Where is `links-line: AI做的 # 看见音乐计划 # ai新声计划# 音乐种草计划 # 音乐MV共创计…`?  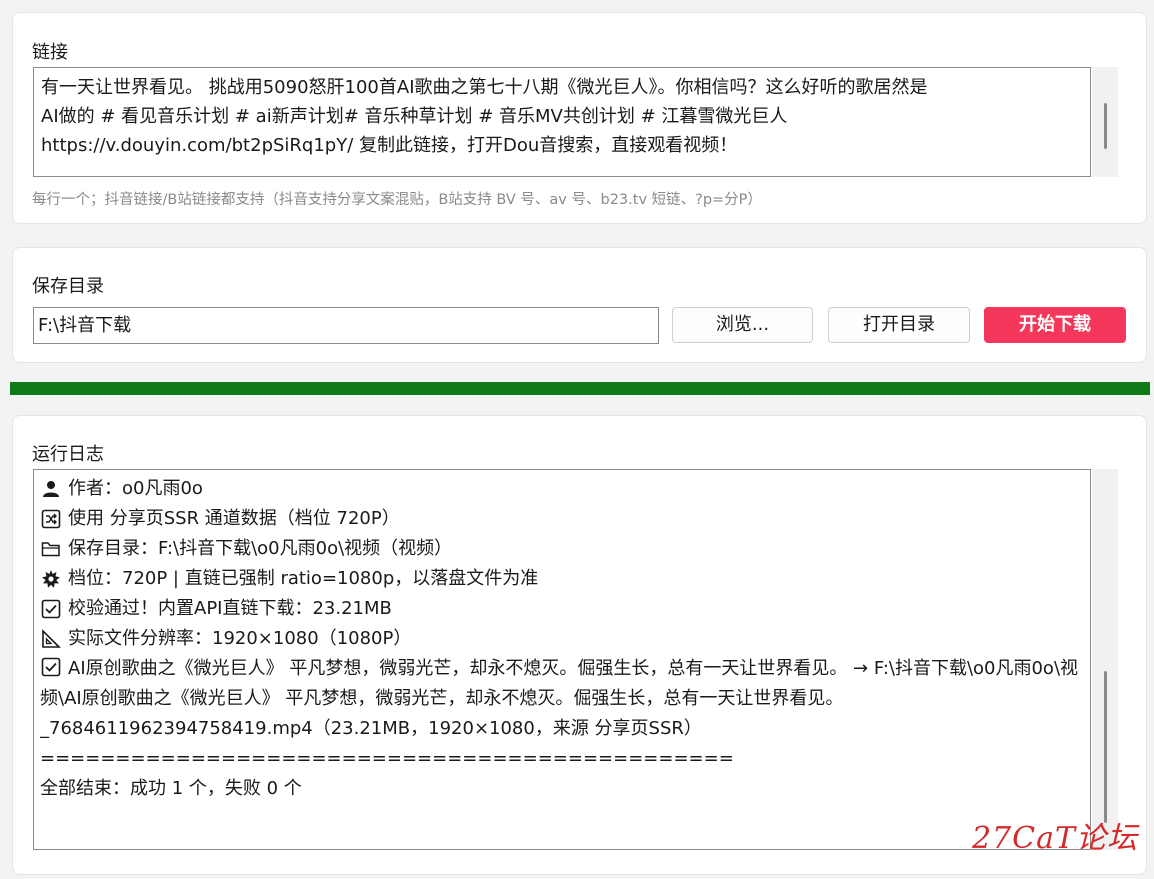 links-line: AI做的 # 看见音乐计划 # ai新声计划# 音乐种草计划 # 音乐MV共创计… is located at coordinates (414, 116).